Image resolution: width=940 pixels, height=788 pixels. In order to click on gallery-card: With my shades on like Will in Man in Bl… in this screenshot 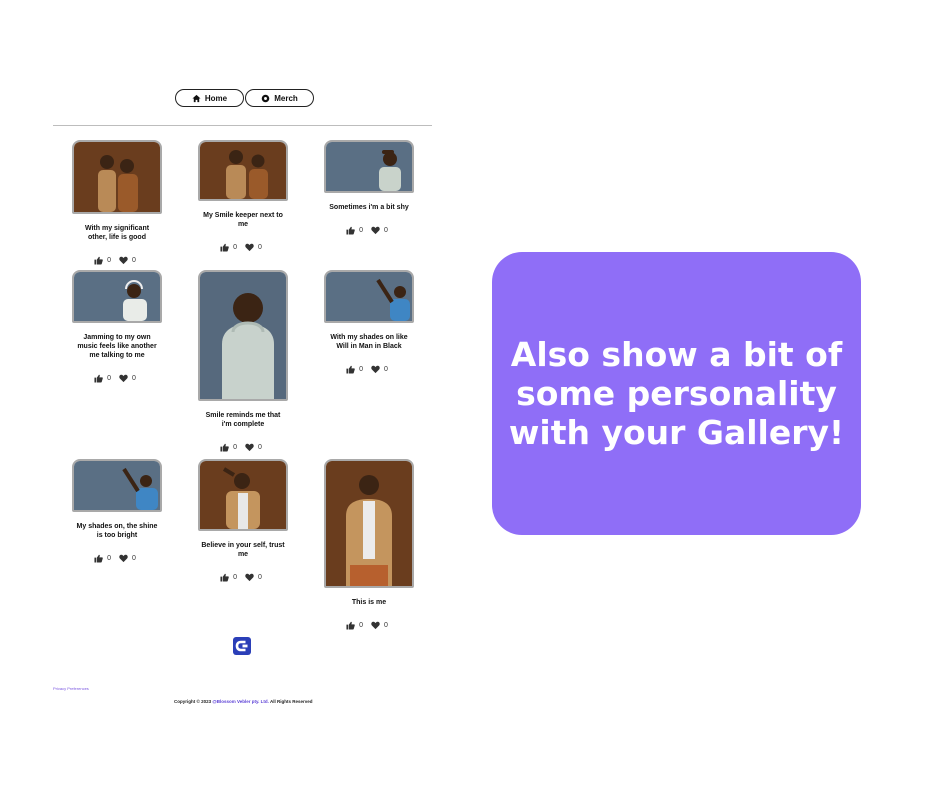, I will do `click(369, 322)`.